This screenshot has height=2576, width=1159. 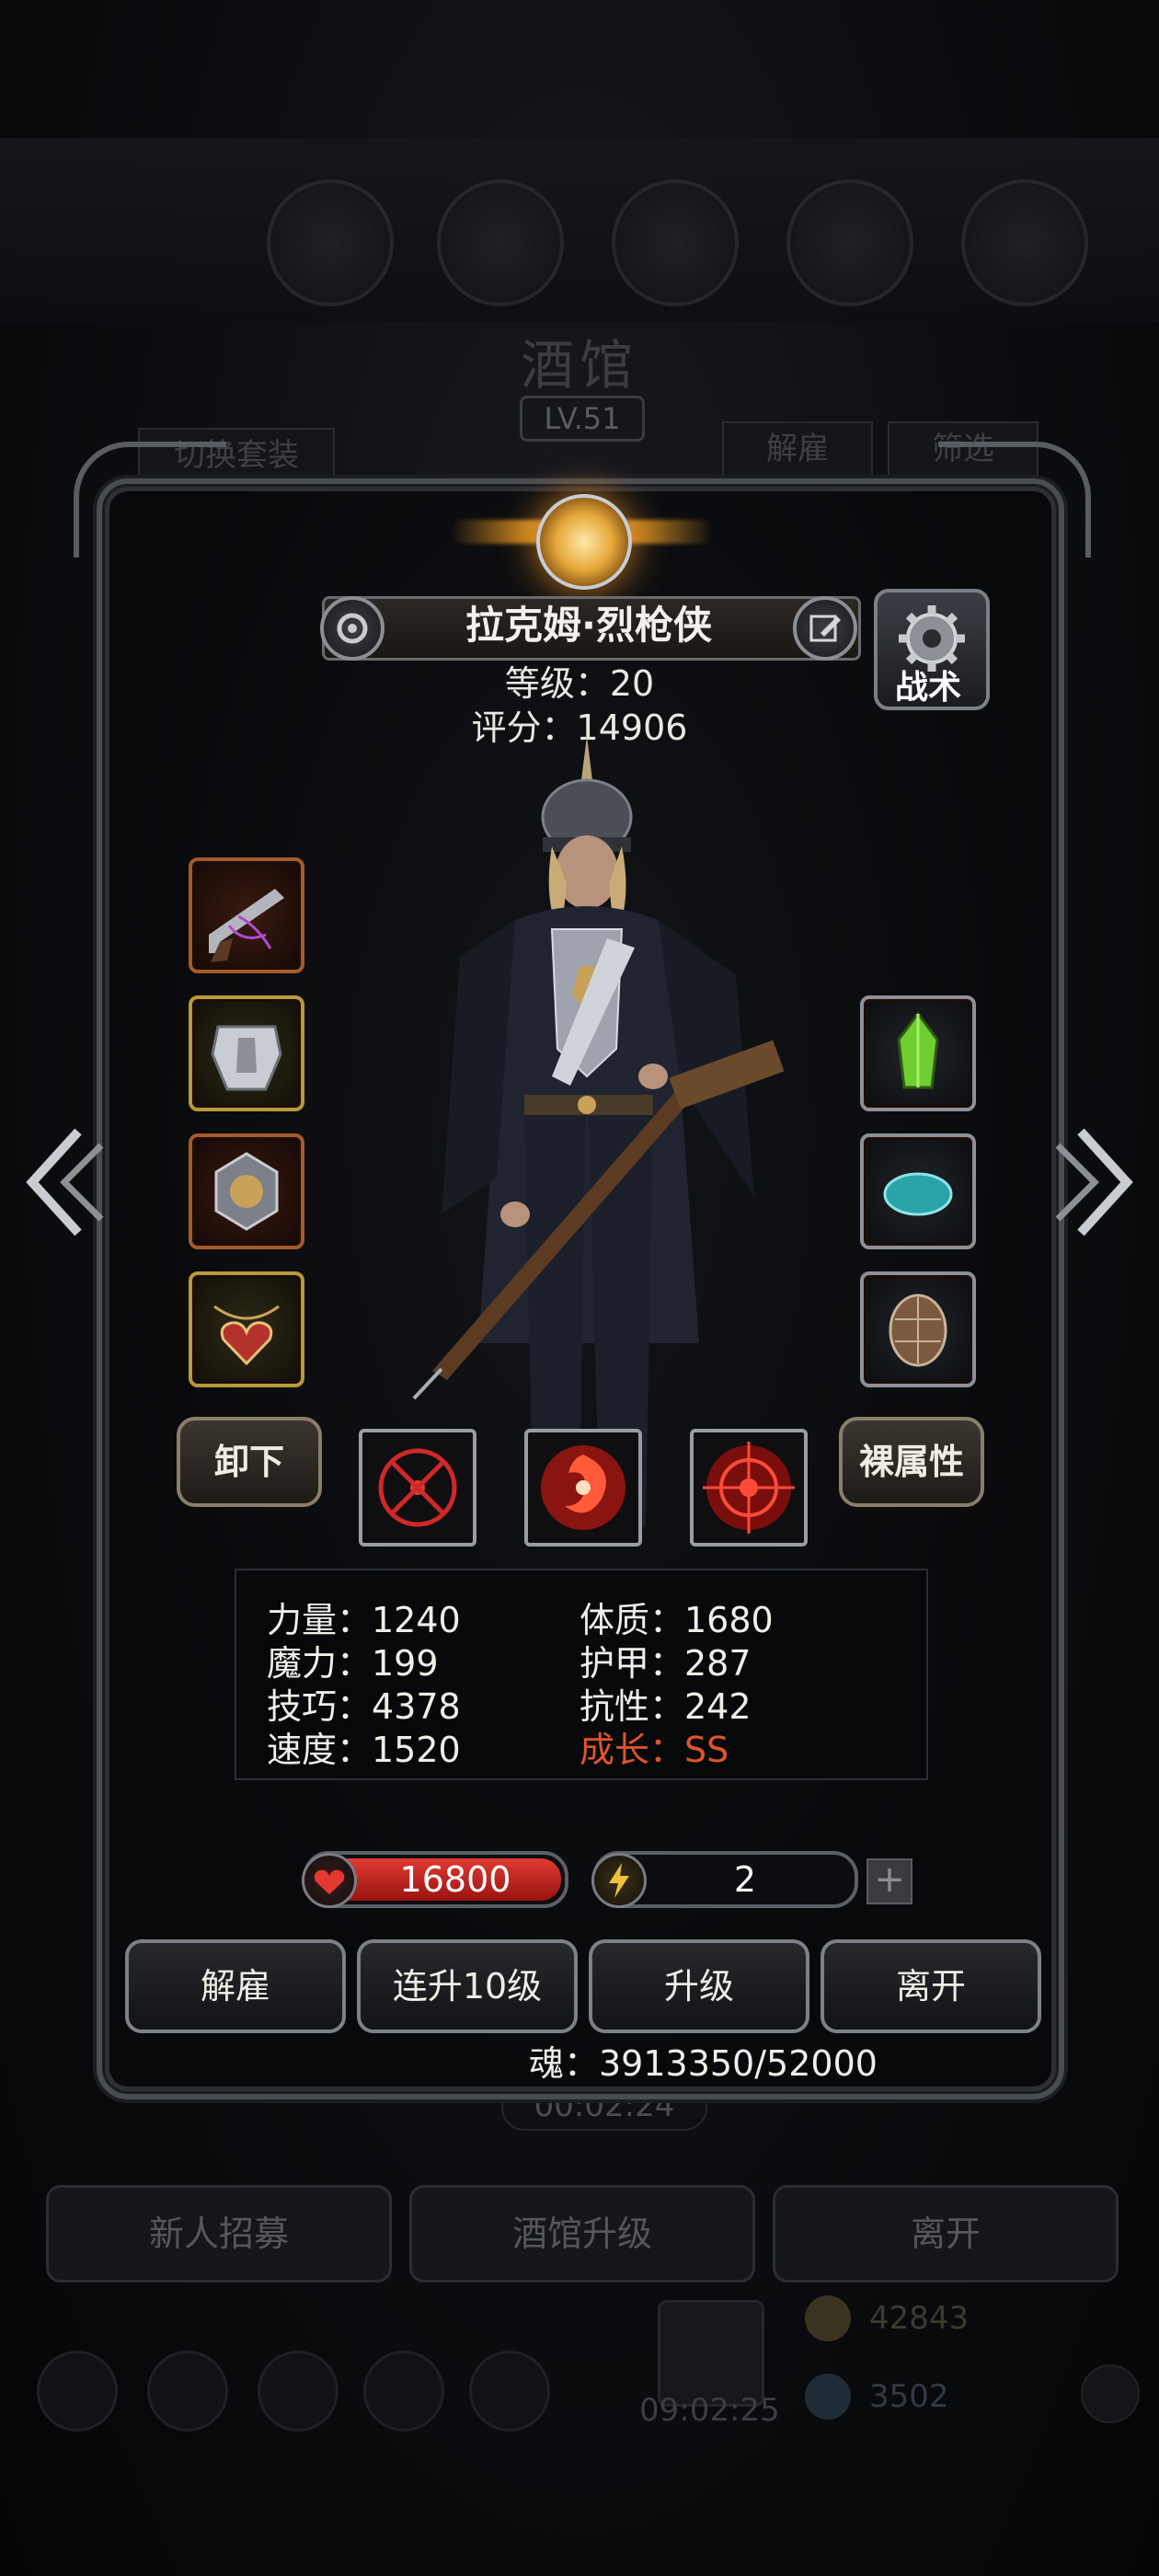 What do you see at coordinates (911, 1462) in the screenshot?
I see `base-attributes-button: 裸属性` at bounding box center [911, 1462].